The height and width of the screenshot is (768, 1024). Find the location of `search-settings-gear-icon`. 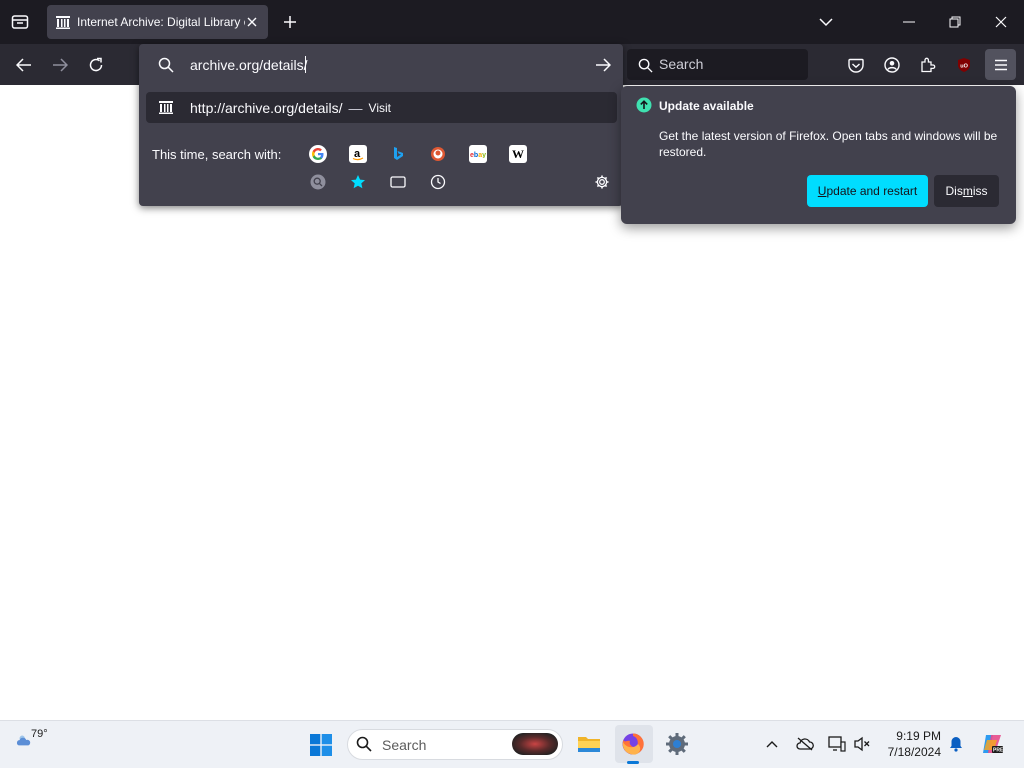

search-settings-gear-icon is located at coordinates (602, 182).